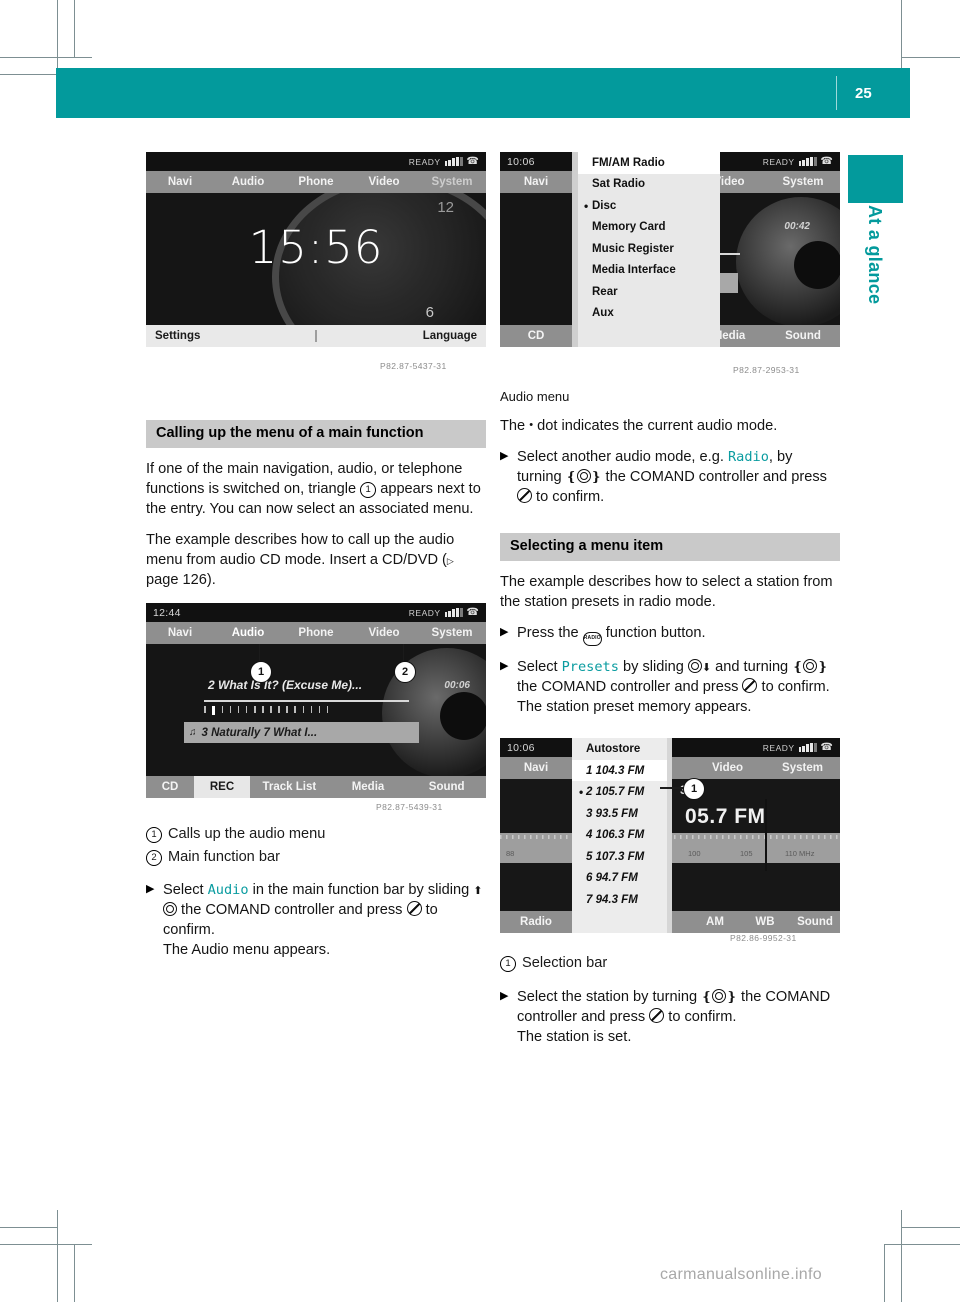 This screenshot has width=960, height=1302. I want to click on step-marker-icon-2: ▶, so click(504, 455).